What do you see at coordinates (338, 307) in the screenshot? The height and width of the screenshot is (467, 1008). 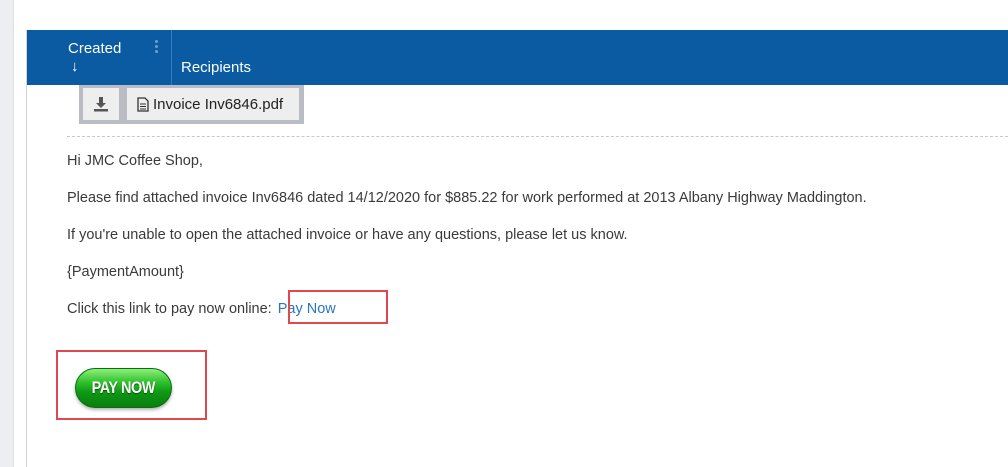 I see `highlight-box-link` at bounding box center [338, 307].